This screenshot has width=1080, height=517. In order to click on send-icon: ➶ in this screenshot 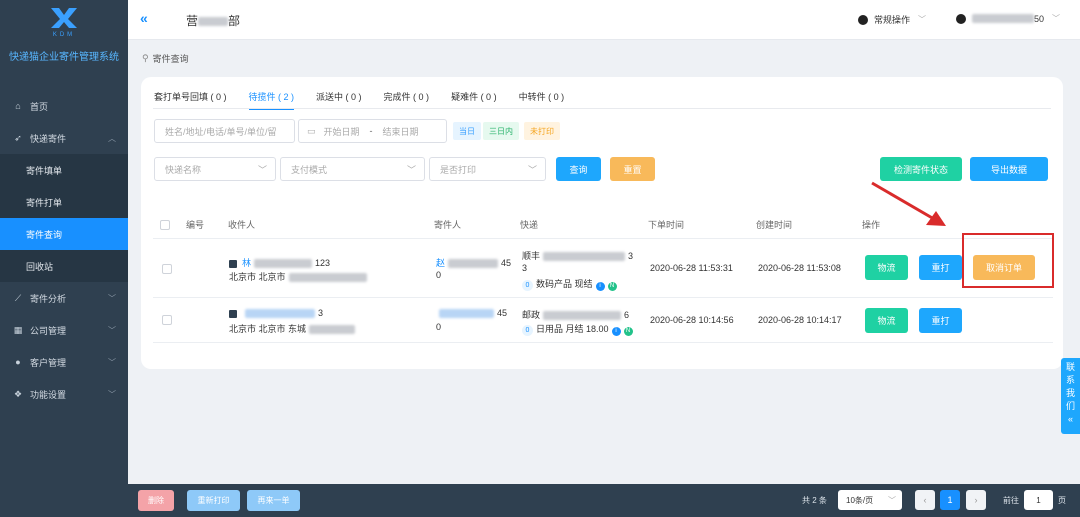, I will do `click(18, 137)`.